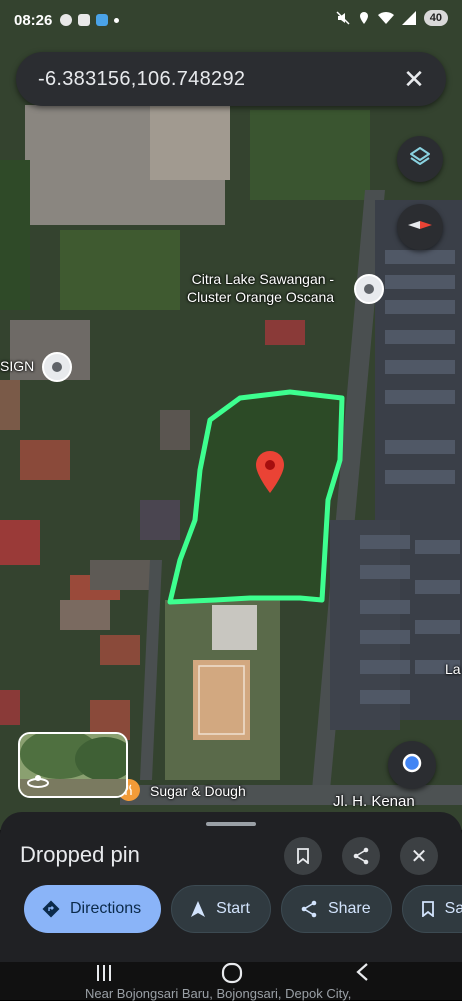  I want to click on directions-button: Directions, so click(93, 909).